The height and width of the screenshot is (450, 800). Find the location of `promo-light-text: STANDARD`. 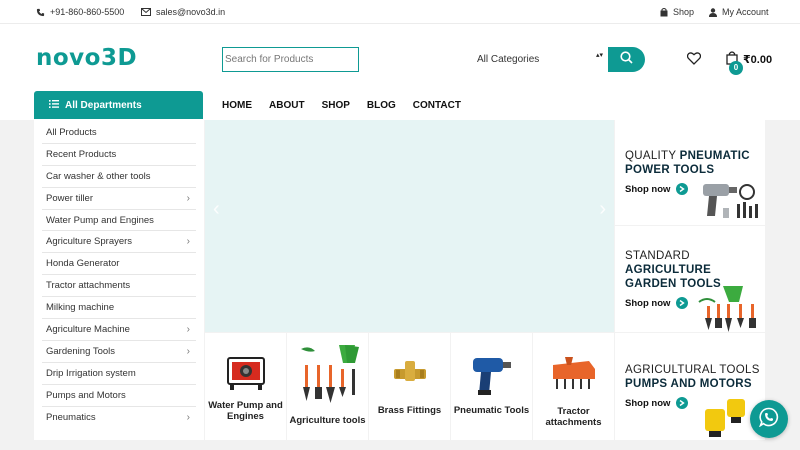

promo-light-text: STANDARD is located at coordinates (657, 256).